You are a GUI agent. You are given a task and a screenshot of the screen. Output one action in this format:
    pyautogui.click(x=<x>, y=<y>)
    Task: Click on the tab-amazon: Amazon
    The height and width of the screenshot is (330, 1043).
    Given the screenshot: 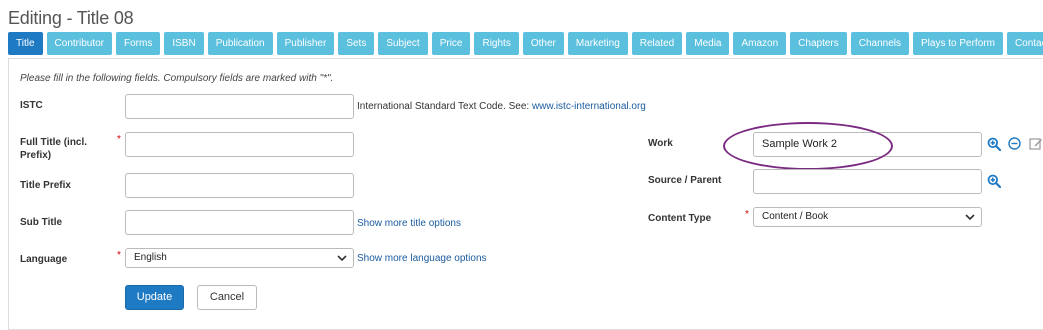 What is the action you would take?
    pyautogui.click(x=760, y=43)
    